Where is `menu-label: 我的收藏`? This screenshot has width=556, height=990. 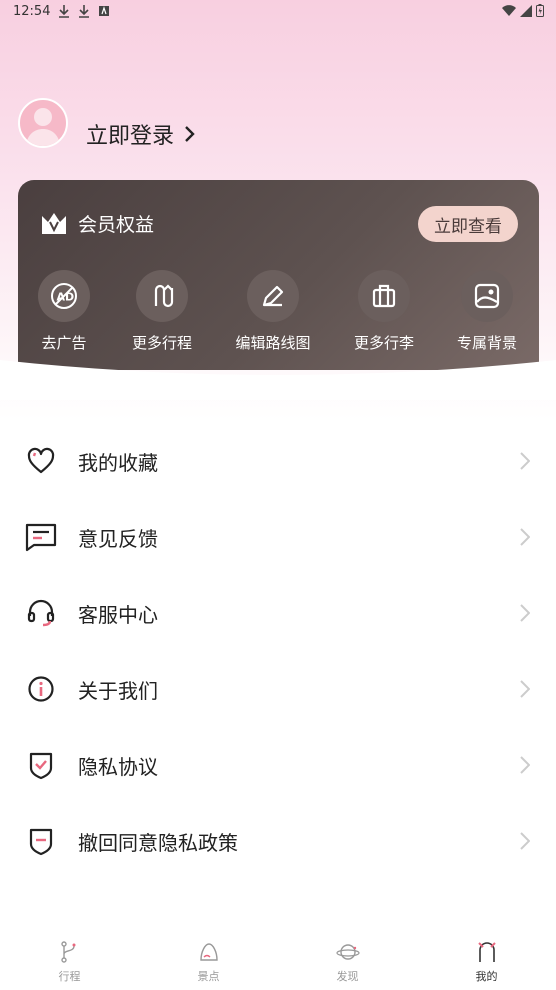 menu-label: 我的收藏 is located at coordinates (118, 462).